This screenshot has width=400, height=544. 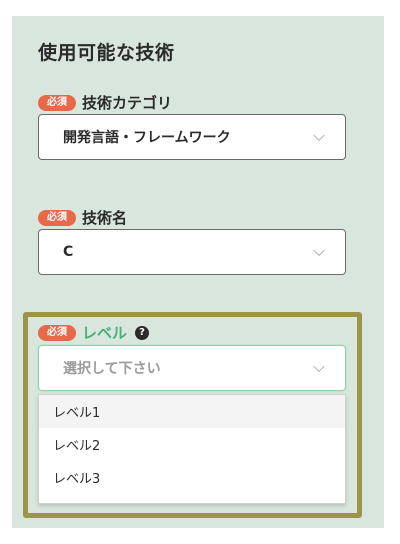 What do you see at coordinates (192, 444) in the screenshot?
I see `level-option: レベル2` at bounding box center [192, 444].